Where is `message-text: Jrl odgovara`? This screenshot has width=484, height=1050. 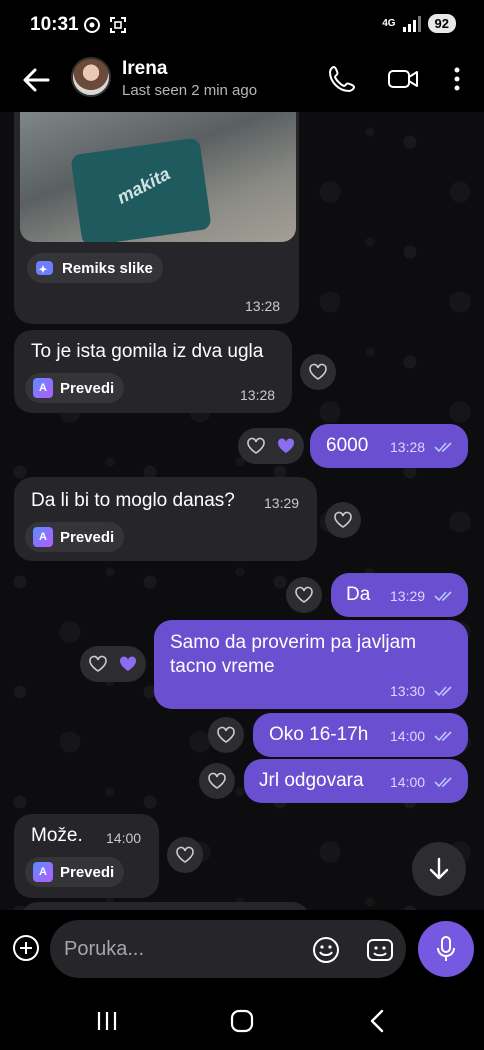 message-text: Jrl odgovara is located at coordinates (311, 780).